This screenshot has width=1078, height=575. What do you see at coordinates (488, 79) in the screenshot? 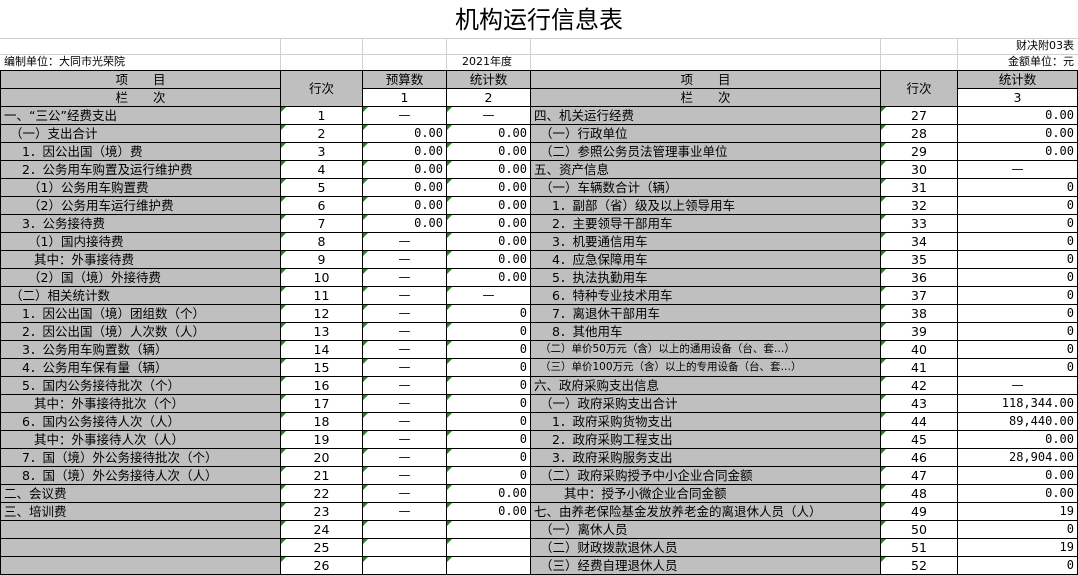
I see `header-stat-left: 统计数` at bounding box center [488, 79].